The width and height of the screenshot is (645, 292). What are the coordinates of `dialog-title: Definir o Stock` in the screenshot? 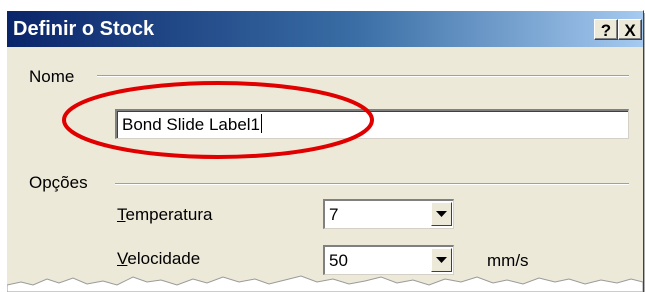 It's located at (84, 29).